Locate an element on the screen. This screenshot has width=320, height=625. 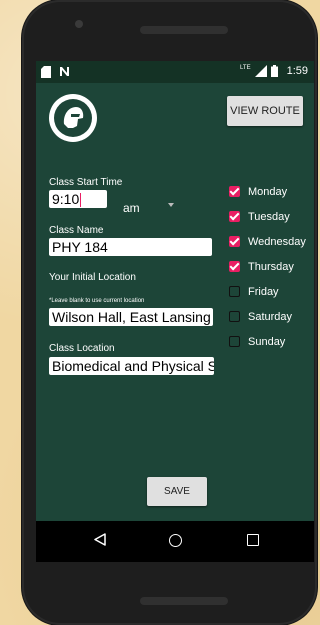
home-icon is located at coordinates (175, 540).